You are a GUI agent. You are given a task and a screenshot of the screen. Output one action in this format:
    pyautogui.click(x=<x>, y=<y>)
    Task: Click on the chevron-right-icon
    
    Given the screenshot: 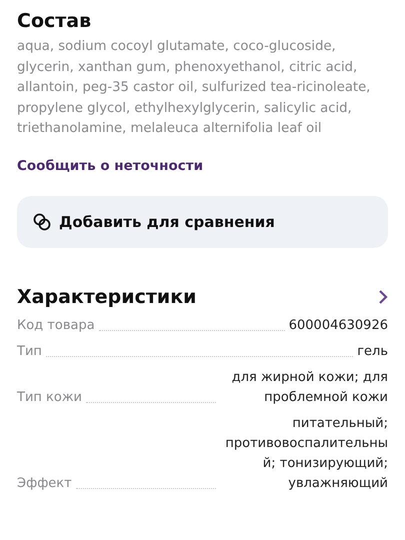 What is the action you would take?
    pyautogui.click(x=383, y=296)
    